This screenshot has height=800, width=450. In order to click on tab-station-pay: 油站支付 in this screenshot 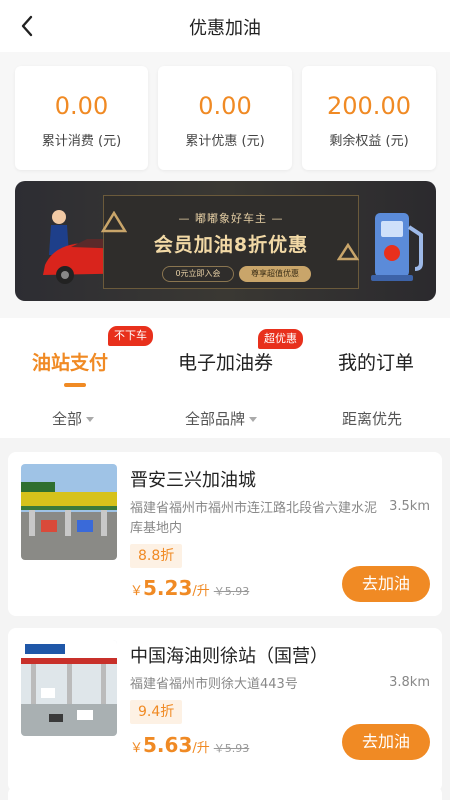, I will do `click(70, 361)`.